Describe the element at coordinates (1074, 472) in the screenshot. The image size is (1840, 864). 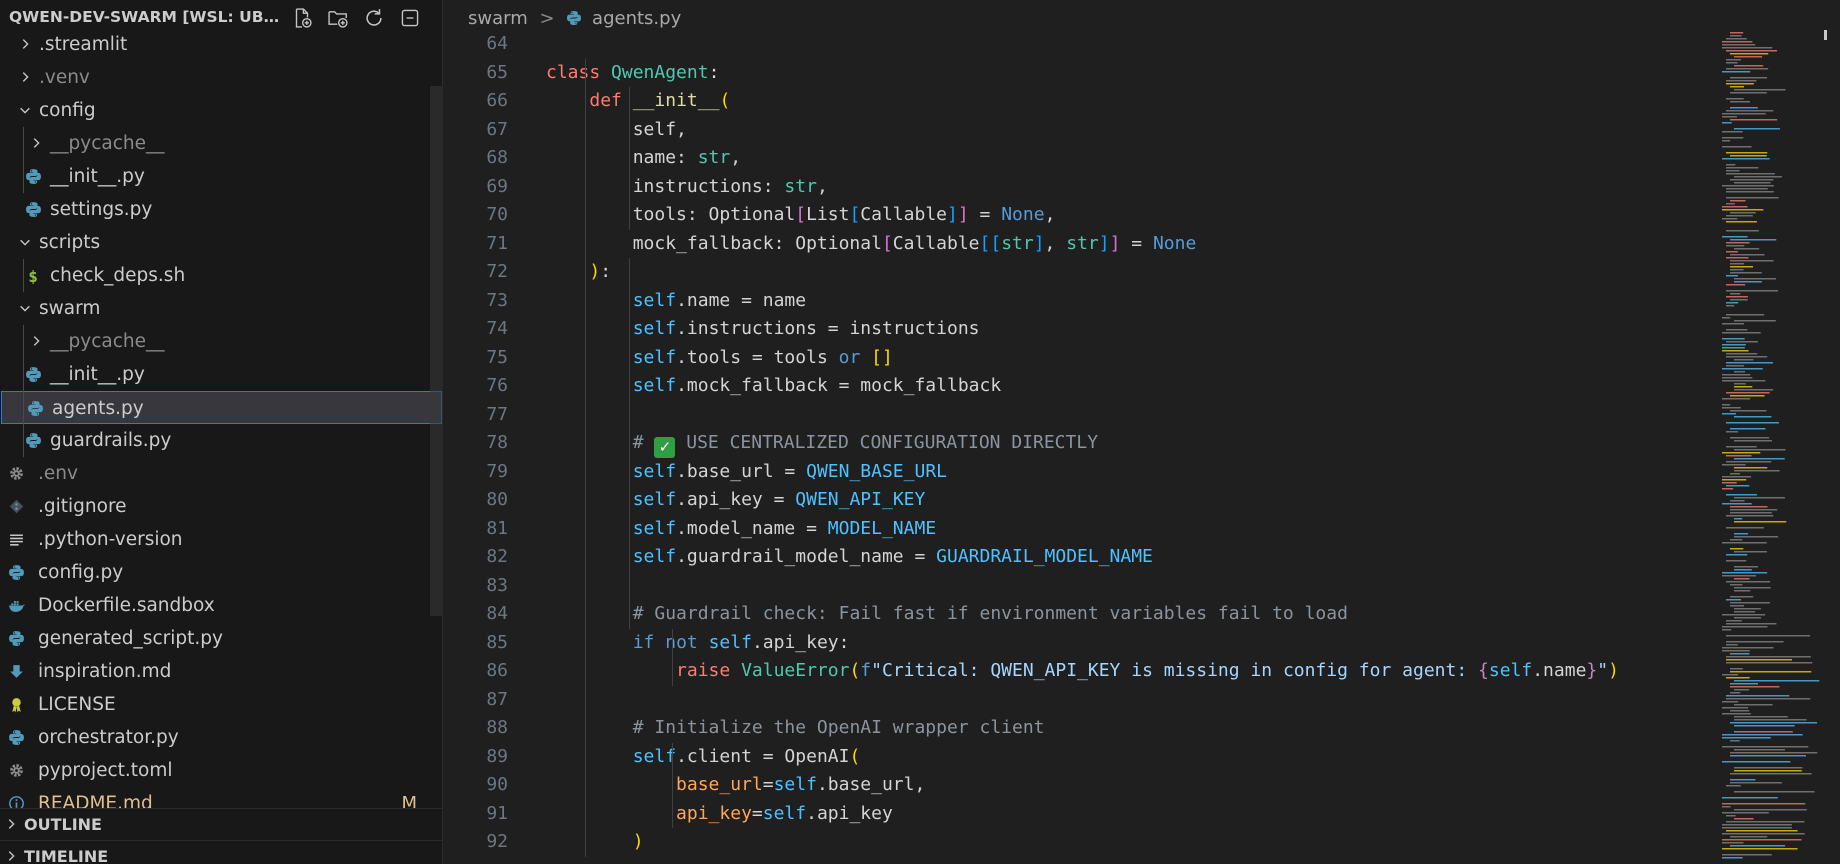
I see `code-line: 79 self.base_url = QWEN_BASE_URL` at that location.